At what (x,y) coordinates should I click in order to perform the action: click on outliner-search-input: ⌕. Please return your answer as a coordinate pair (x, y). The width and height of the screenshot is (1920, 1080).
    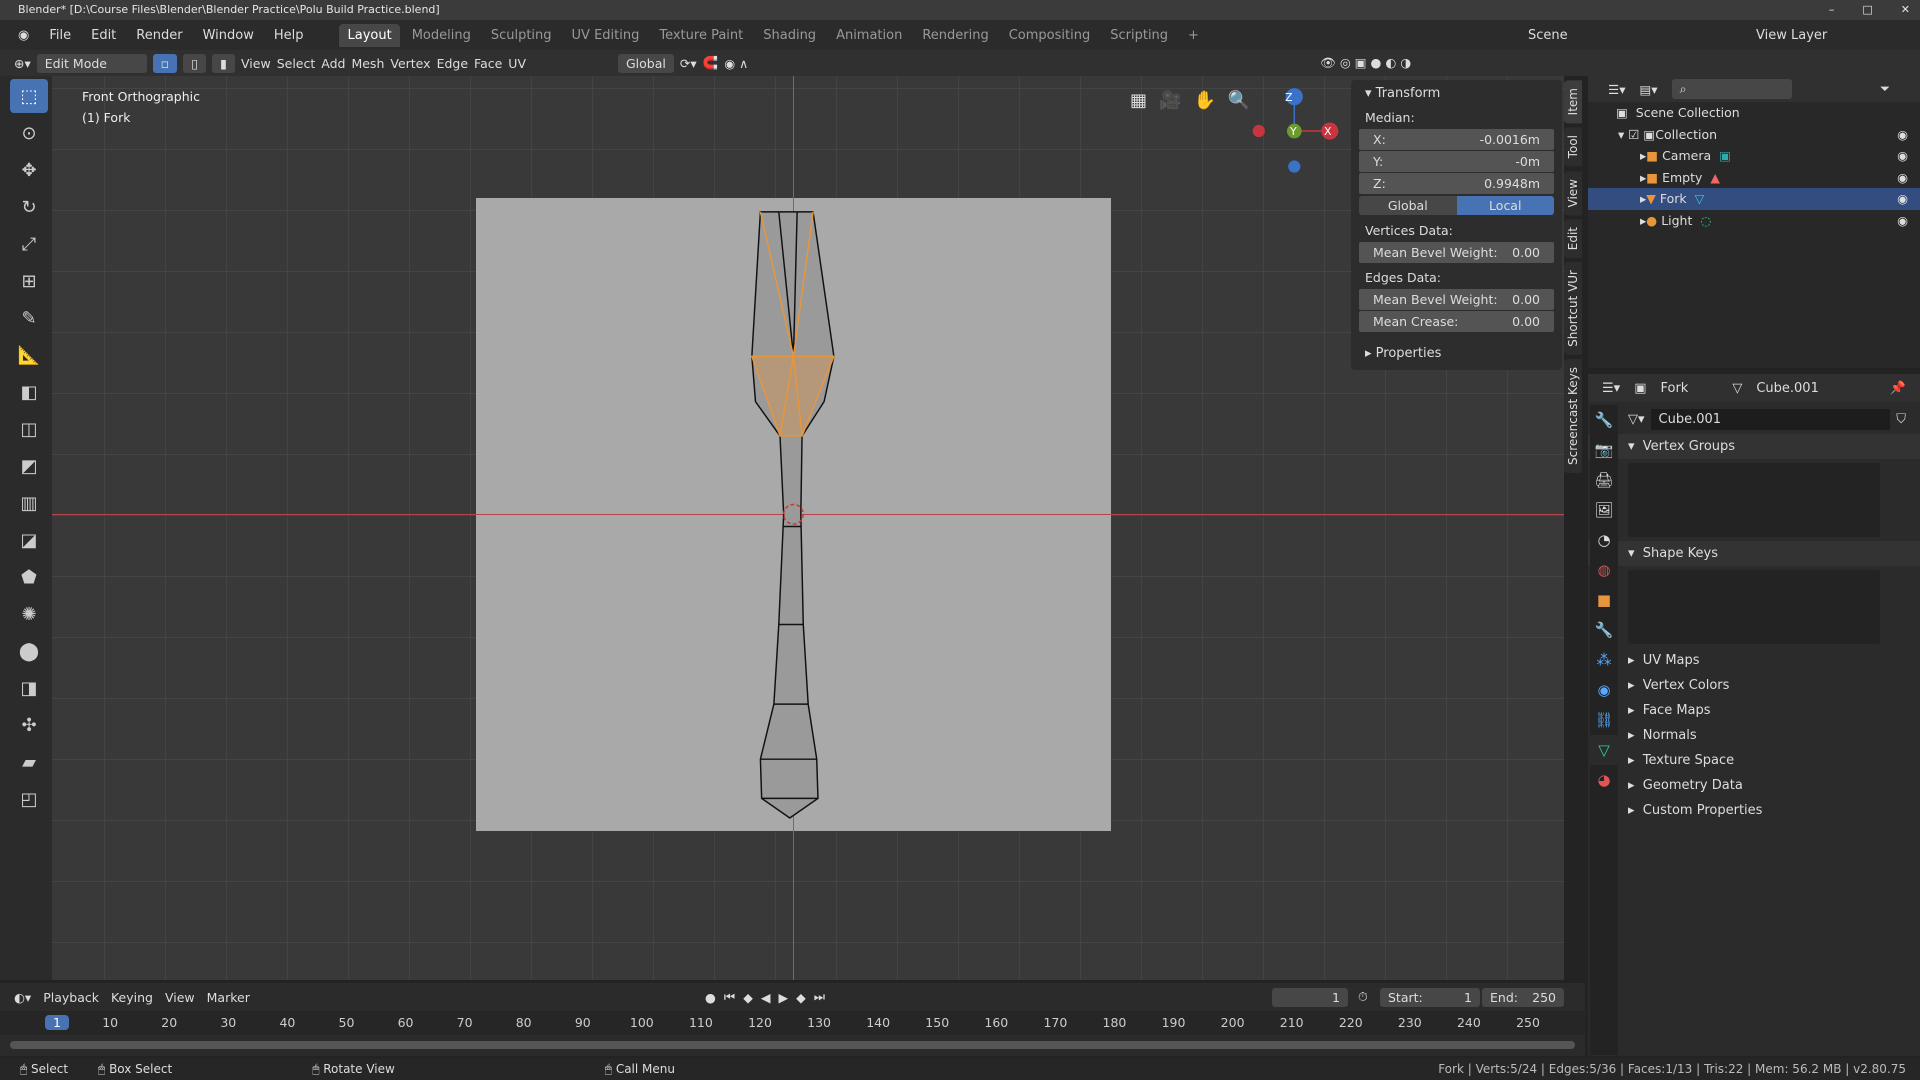
    Looking at the image, I should click on (1731, 89).